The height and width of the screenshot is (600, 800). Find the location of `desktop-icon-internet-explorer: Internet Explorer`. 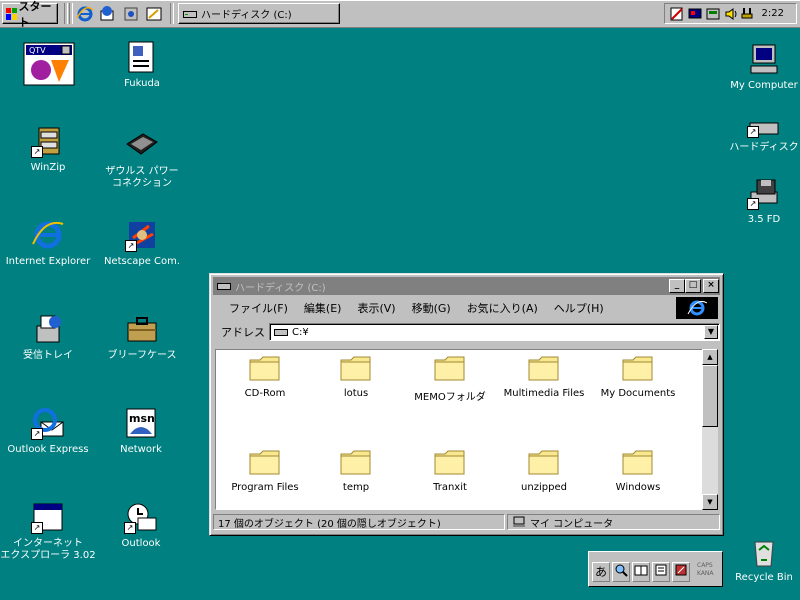

desktop-icon-internet-explorer: Internet Explorer is located at coordinates (48, 243).